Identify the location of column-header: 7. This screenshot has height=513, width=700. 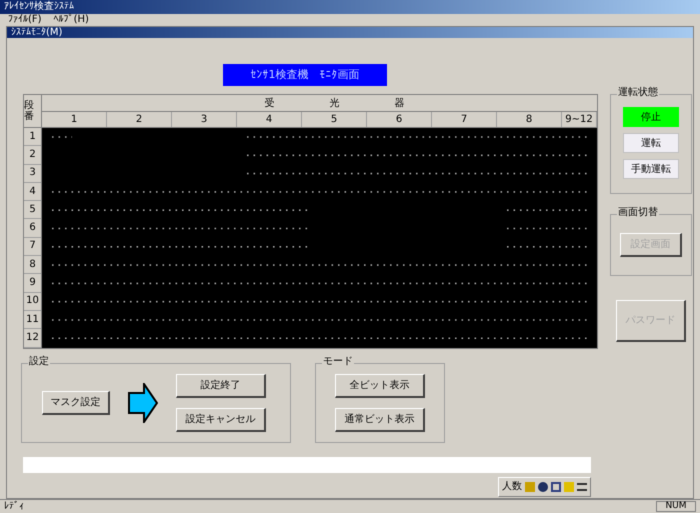
(464, 119).